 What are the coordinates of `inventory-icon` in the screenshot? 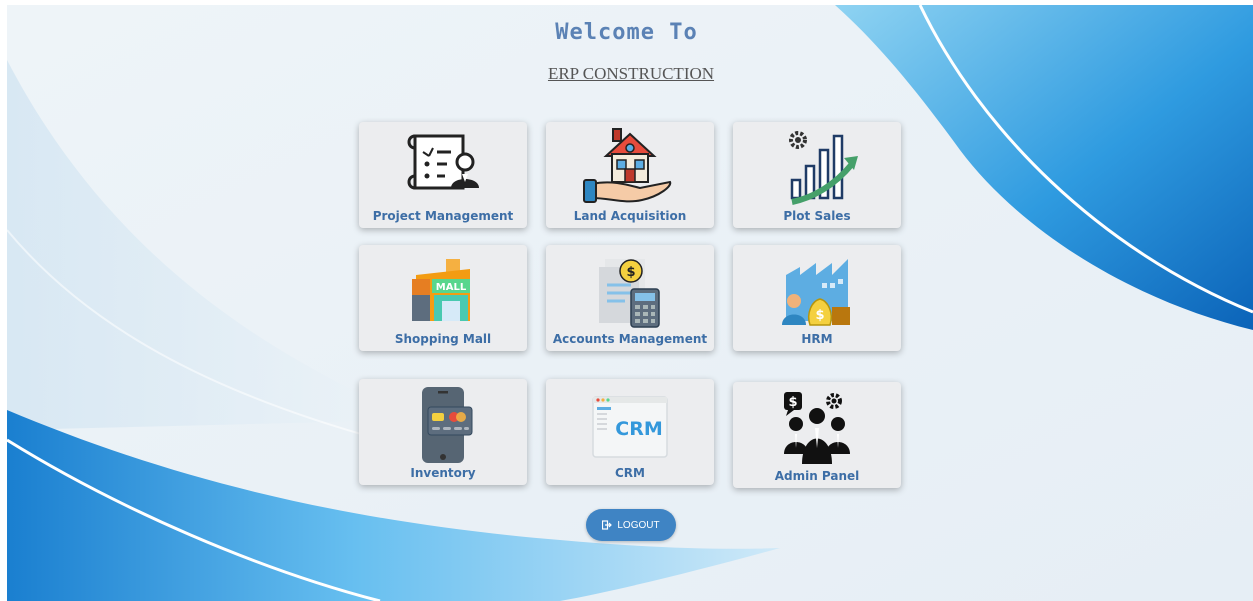 It's located at (443, 425).